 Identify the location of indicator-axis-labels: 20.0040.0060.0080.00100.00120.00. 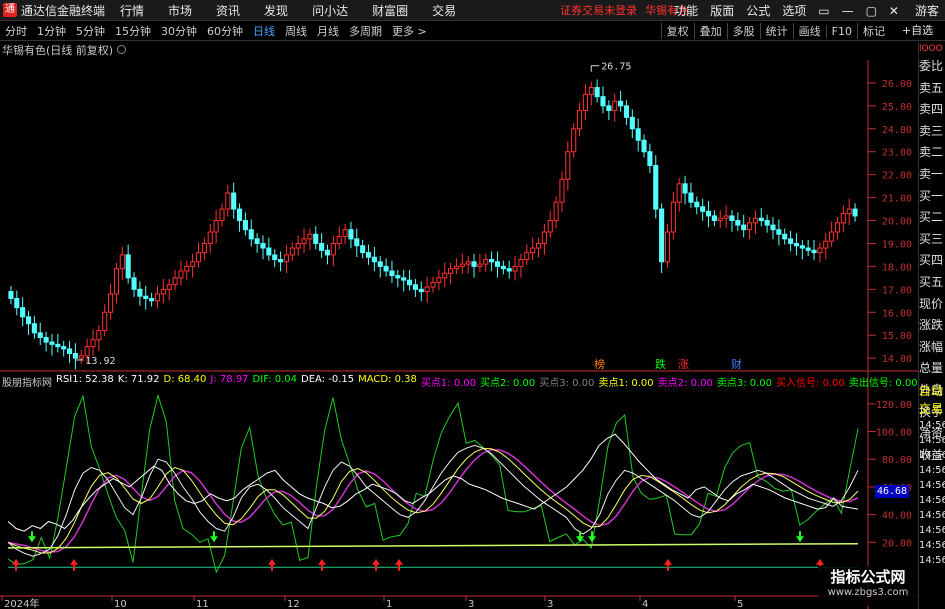
(894, 474).